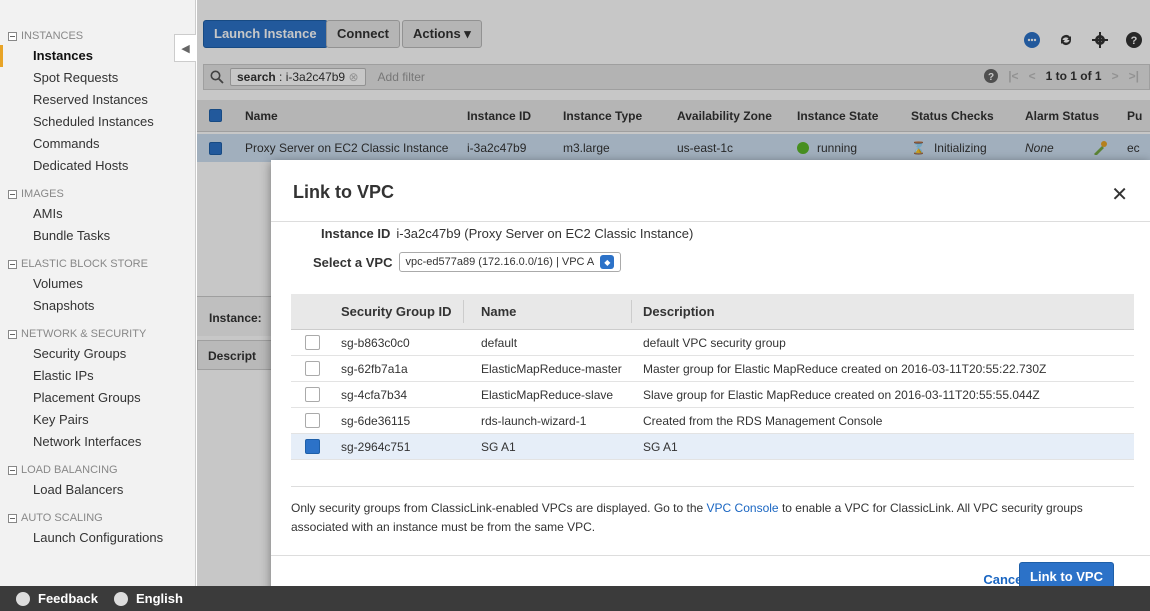 Image resolution: width=1150 pixels, height=611 pixels. I want to click on sidebar-section-instances: INSTANCES, so click(97, 36).